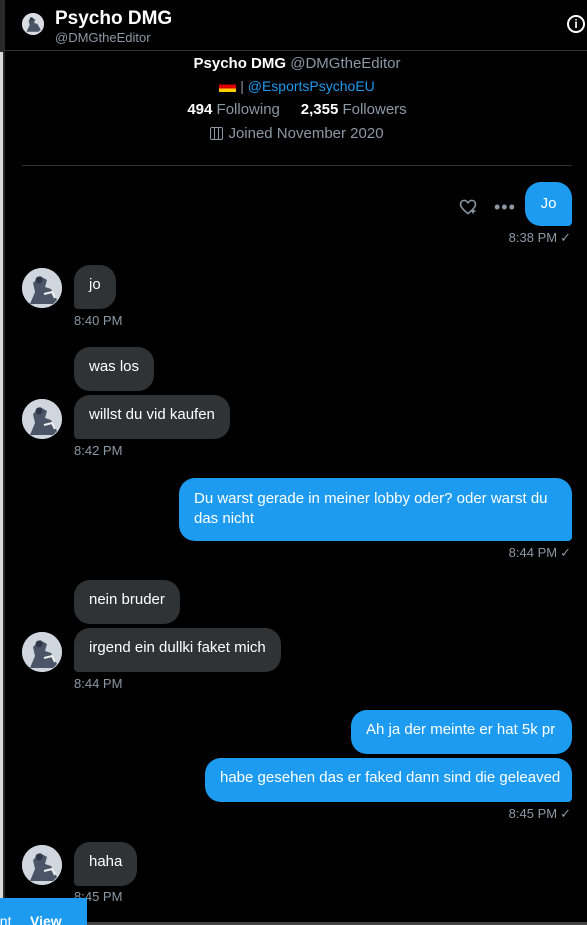  Describe the element at coordinates (296, 25) in the screenshot. I see `conversation-header: Psycho DMG @DMGtheEditor i` at that location.